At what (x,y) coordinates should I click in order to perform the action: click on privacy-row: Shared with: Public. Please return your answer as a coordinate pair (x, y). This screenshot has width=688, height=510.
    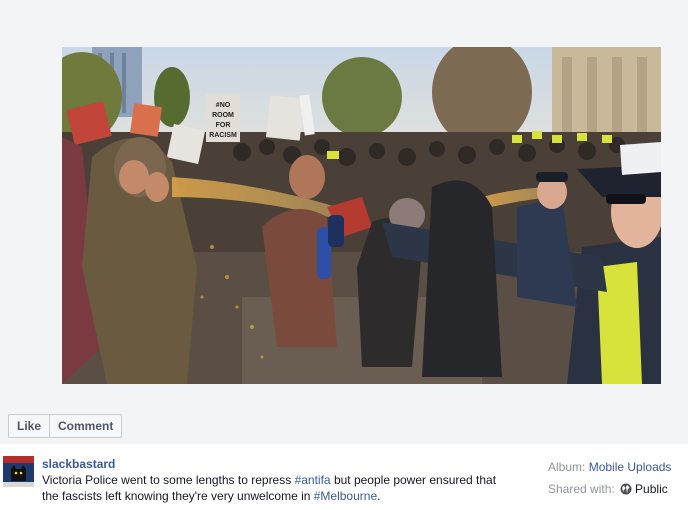
    Looking at the image, I should click on (609, 489).